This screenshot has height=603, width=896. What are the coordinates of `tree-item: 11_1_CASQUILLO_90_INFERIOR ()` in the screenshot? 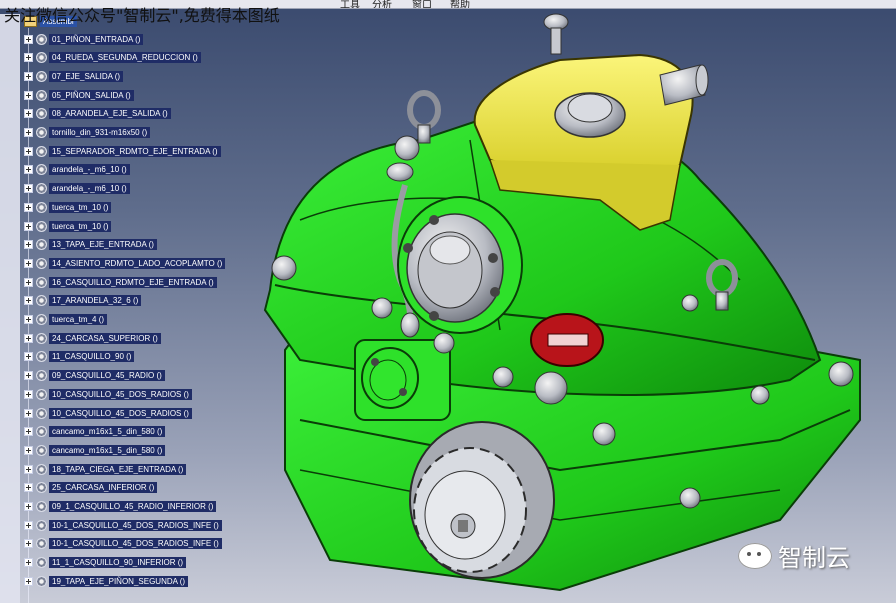 It's located at (105, 563).